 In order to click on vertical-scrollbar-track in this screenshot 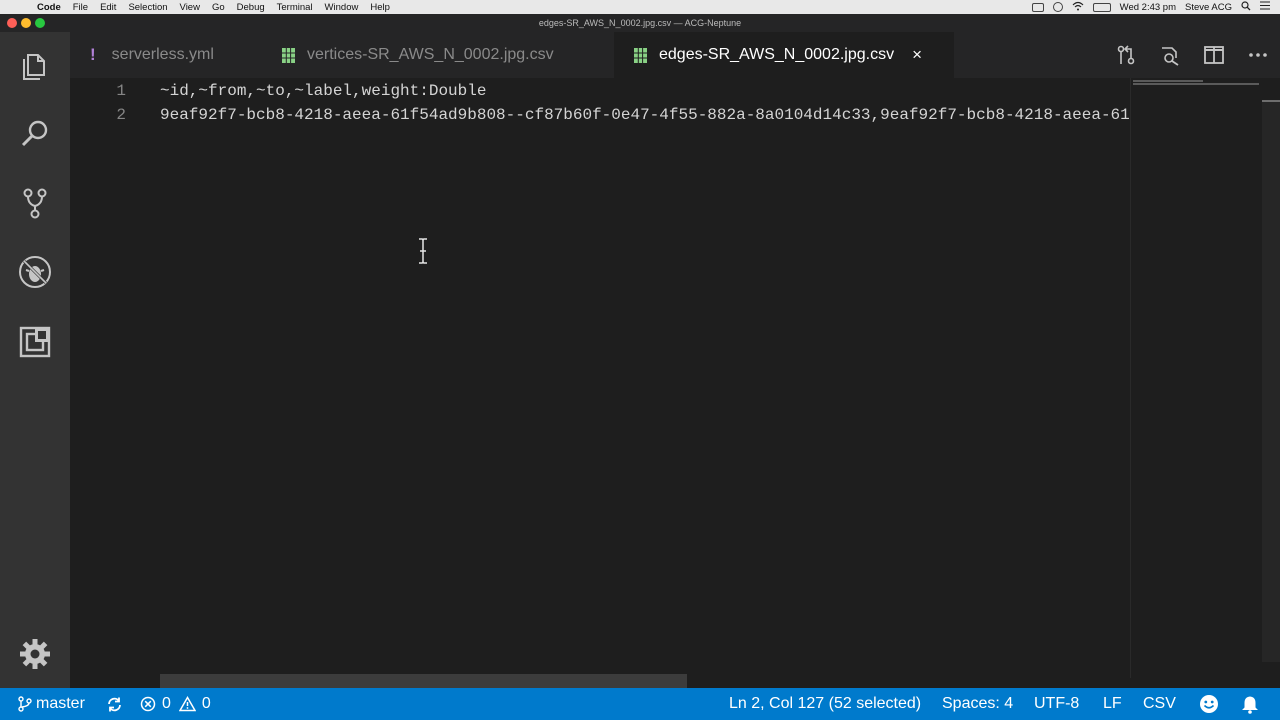, I will do `click(1271, 382)`.